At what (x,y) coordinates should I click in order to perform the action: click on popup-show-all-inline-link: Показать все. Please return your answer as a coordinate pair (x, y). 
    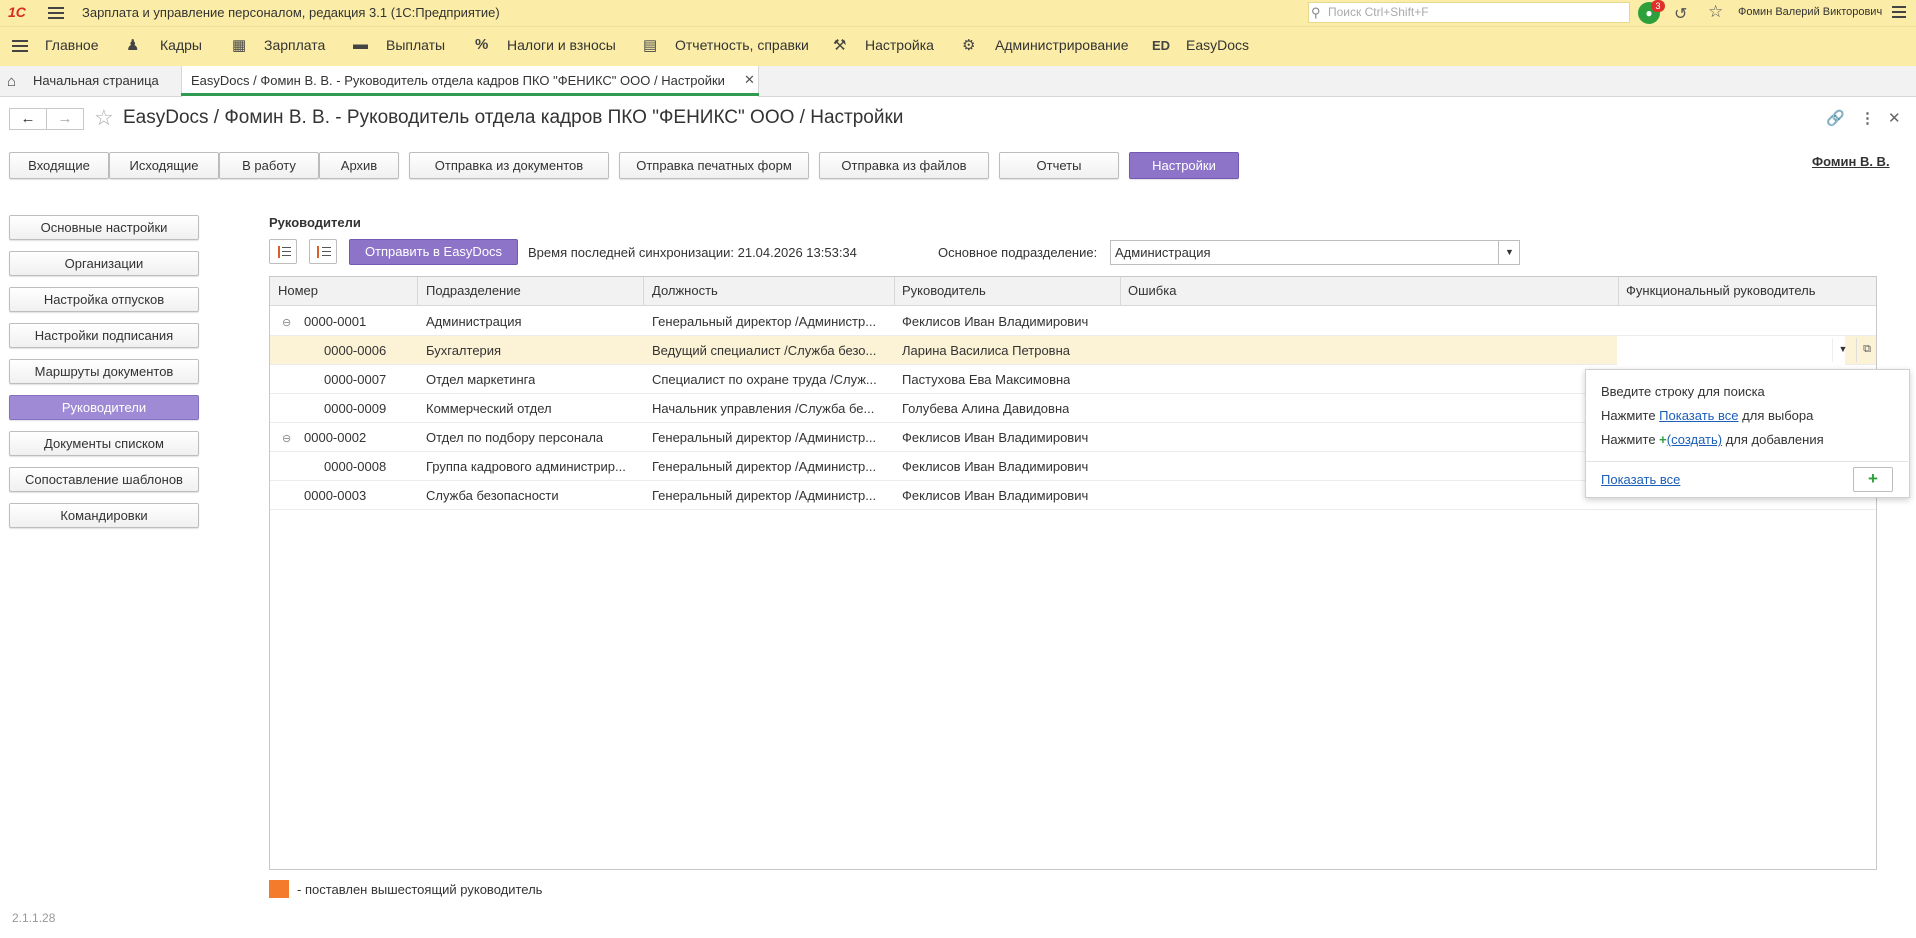
    Looking at the image, I should click on (1698, 415).